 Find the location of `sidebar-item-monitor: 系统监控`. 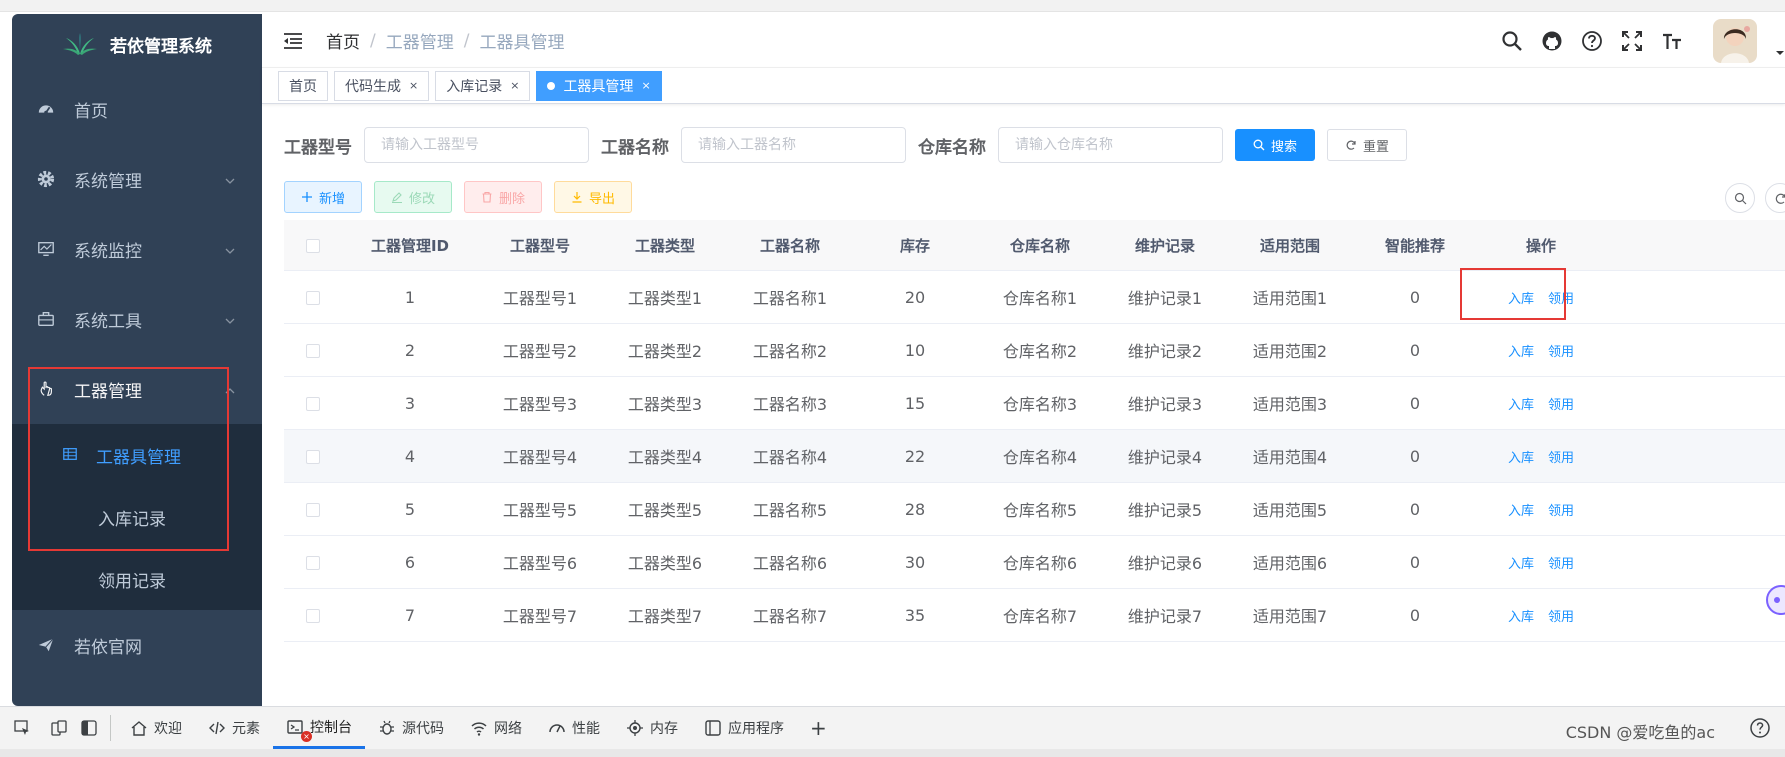

sidebar-item-monitor: 系统监控 is located at coordinates (137, 249).